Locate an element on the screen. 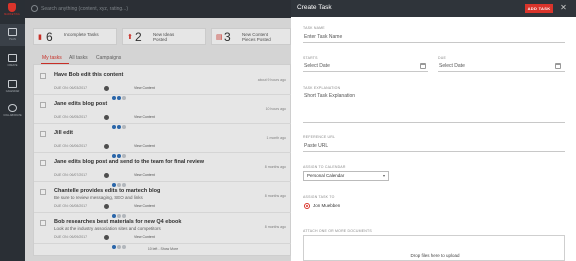 The height and width of the screenshot is (261, 576). close-icon: ✕ is located at coordinates (563, 8).